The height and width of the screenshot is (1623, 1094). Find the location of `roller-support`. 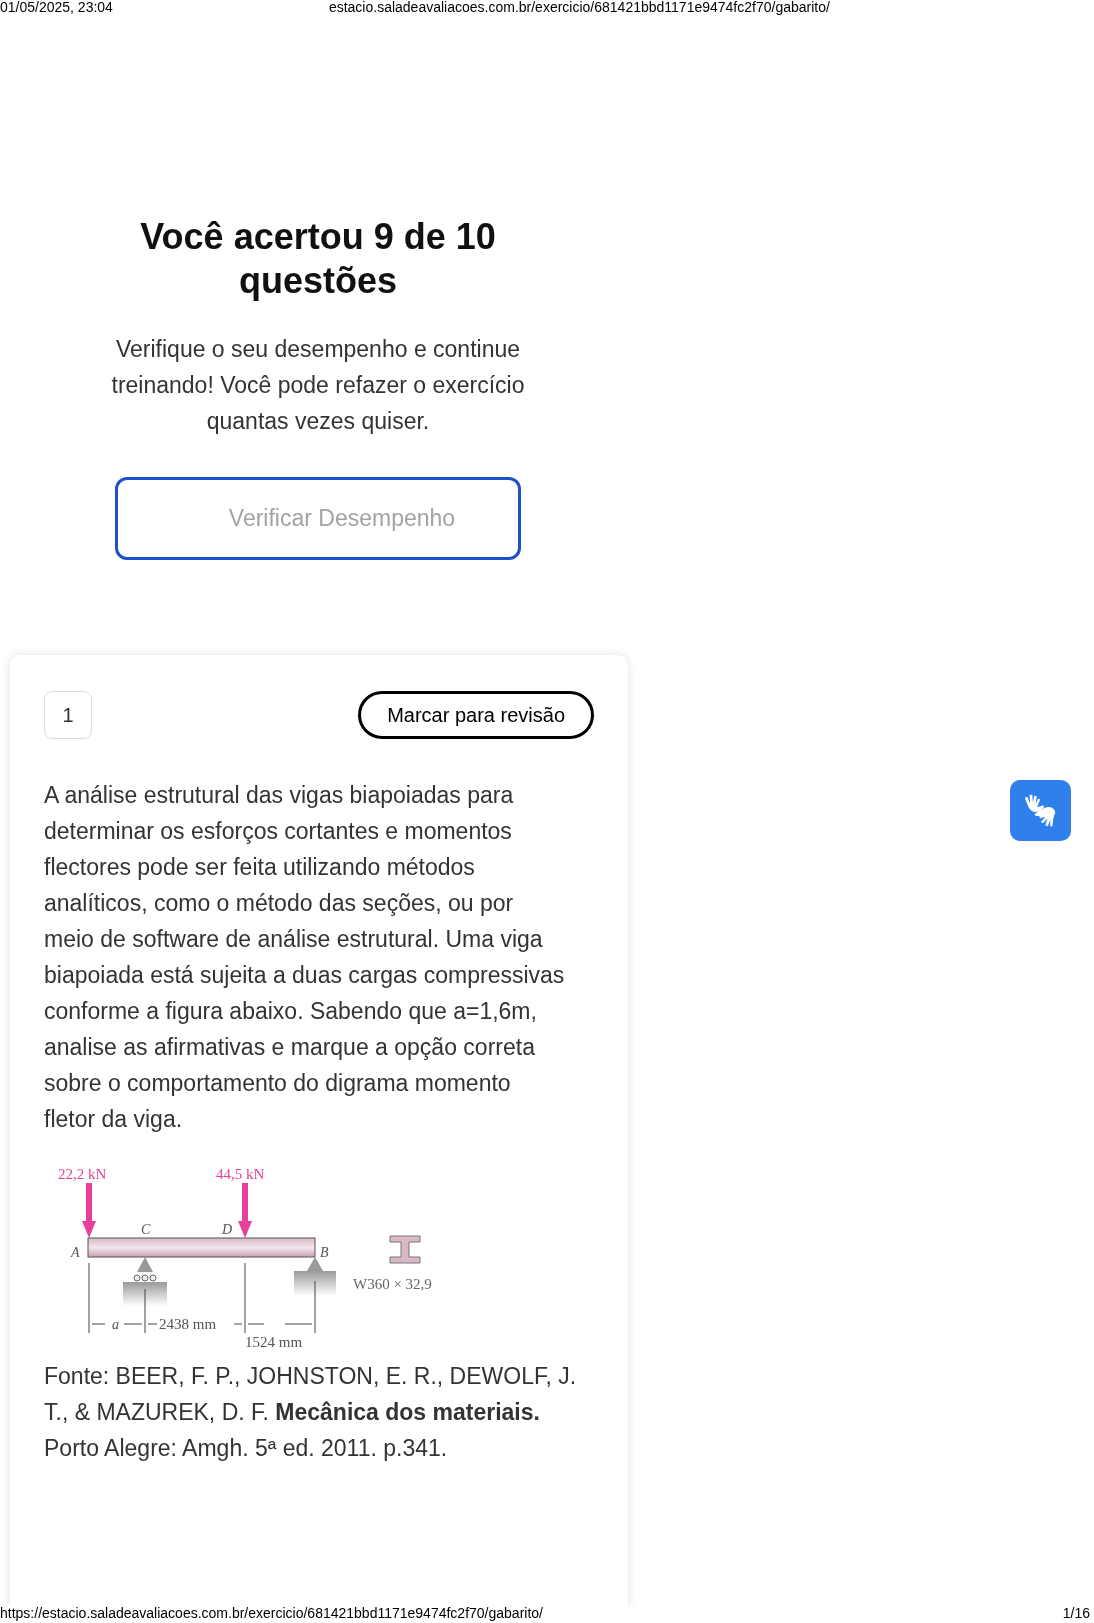

roller-support is located at coordinates (145, 1281).